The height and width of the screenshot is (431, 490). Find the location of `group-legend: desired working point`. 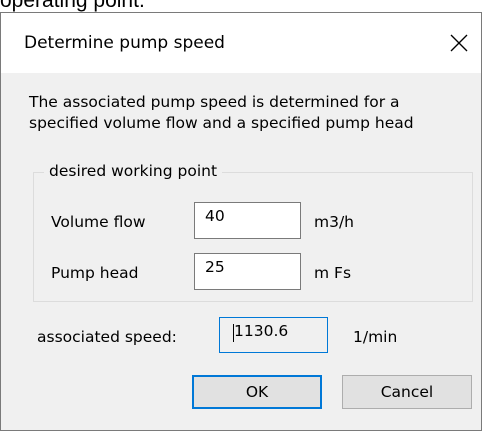

group-legend: desired working point is located at coordinates (133, 171).